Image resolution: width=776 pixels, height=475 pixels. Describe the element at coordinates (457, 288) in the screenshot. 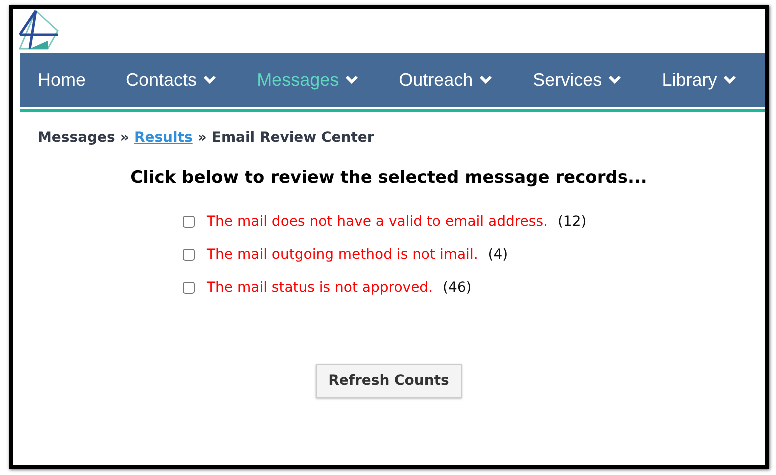

I see `option-count: (46)` at that location.